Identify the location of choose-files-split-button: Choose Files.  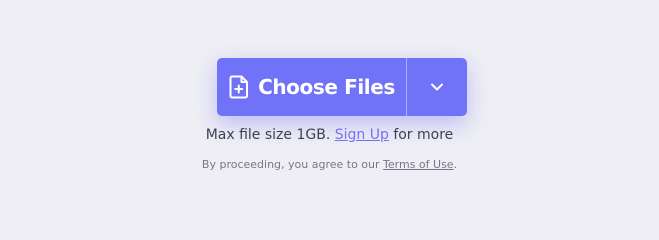
(342, 87).